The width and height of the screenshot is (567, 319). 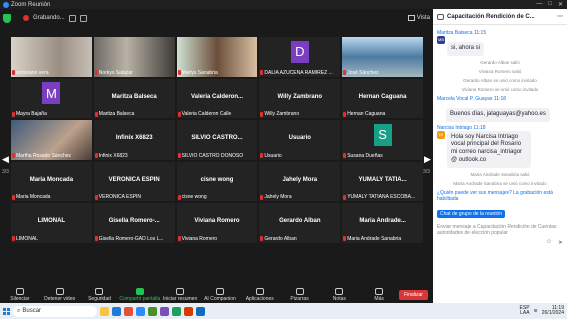 I want to click on participant-tile: Infinix X6823 Infinix X6823, so click(x=134, y=140).